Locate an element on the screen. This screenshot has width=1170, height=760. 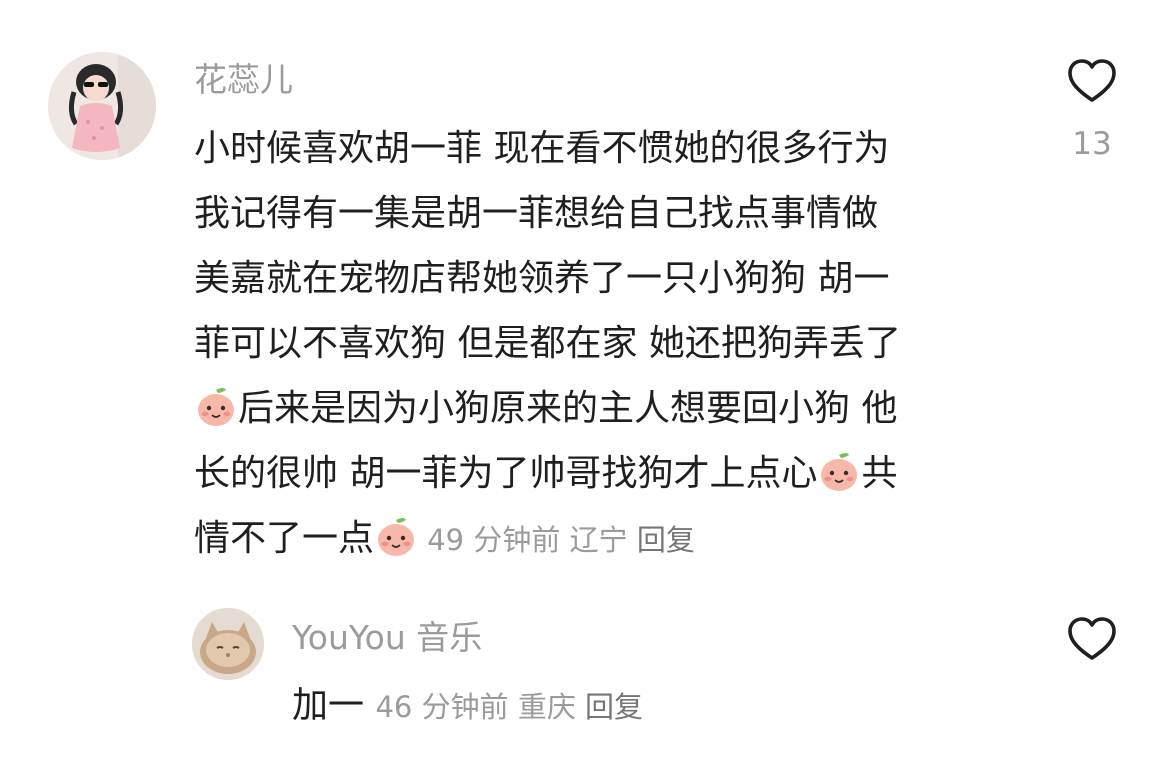
reply-like-button is located at coordinates (1092, 640).